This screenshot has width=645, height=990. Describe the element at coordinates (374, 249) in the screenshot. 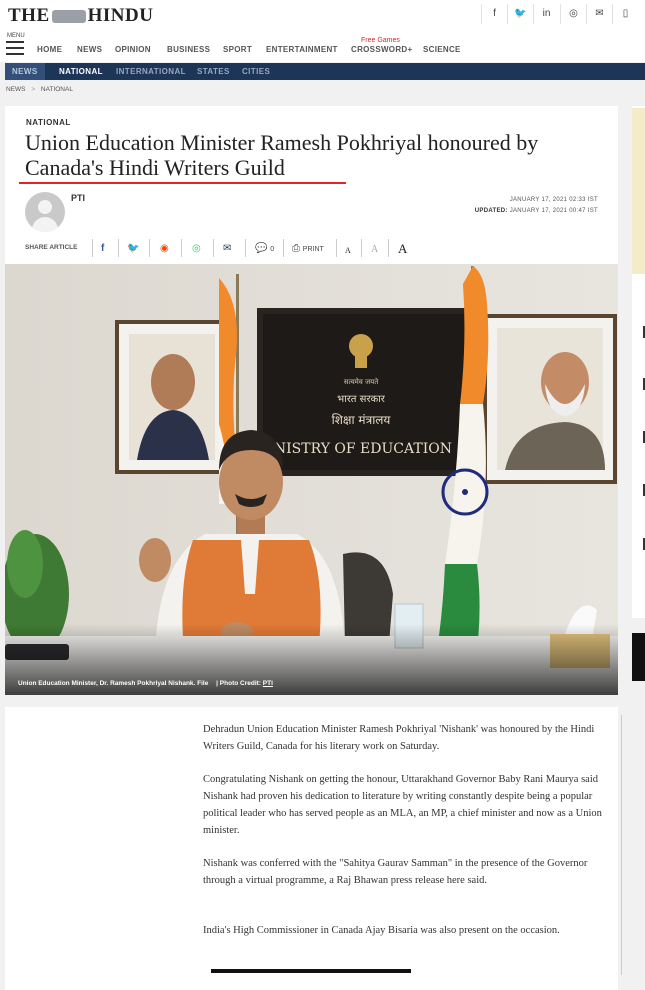

I see `font-size-medium-button: A` at that location.